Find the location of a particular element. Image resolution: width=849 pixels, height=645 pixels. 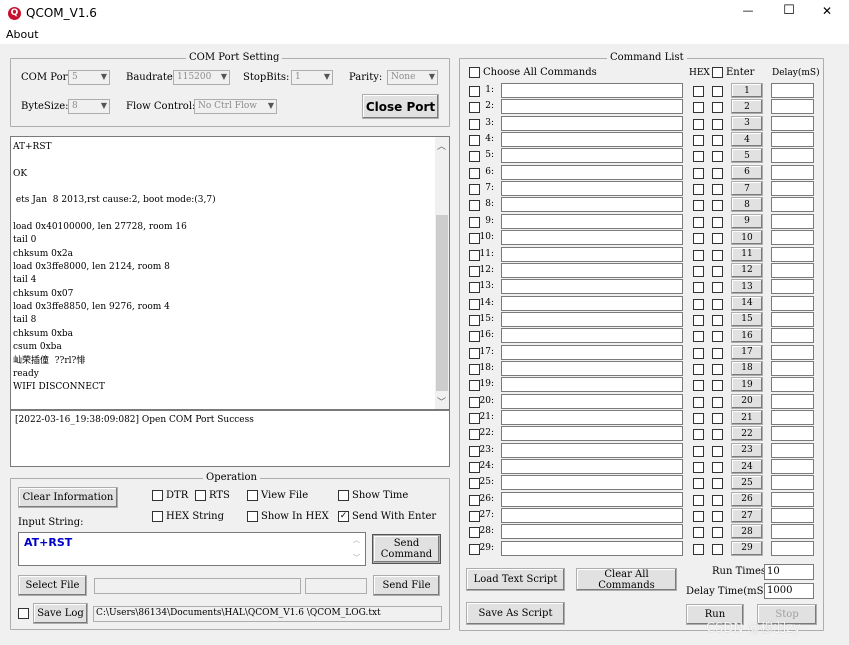

command-send-button: 13 is located at coordinates (747, 287).